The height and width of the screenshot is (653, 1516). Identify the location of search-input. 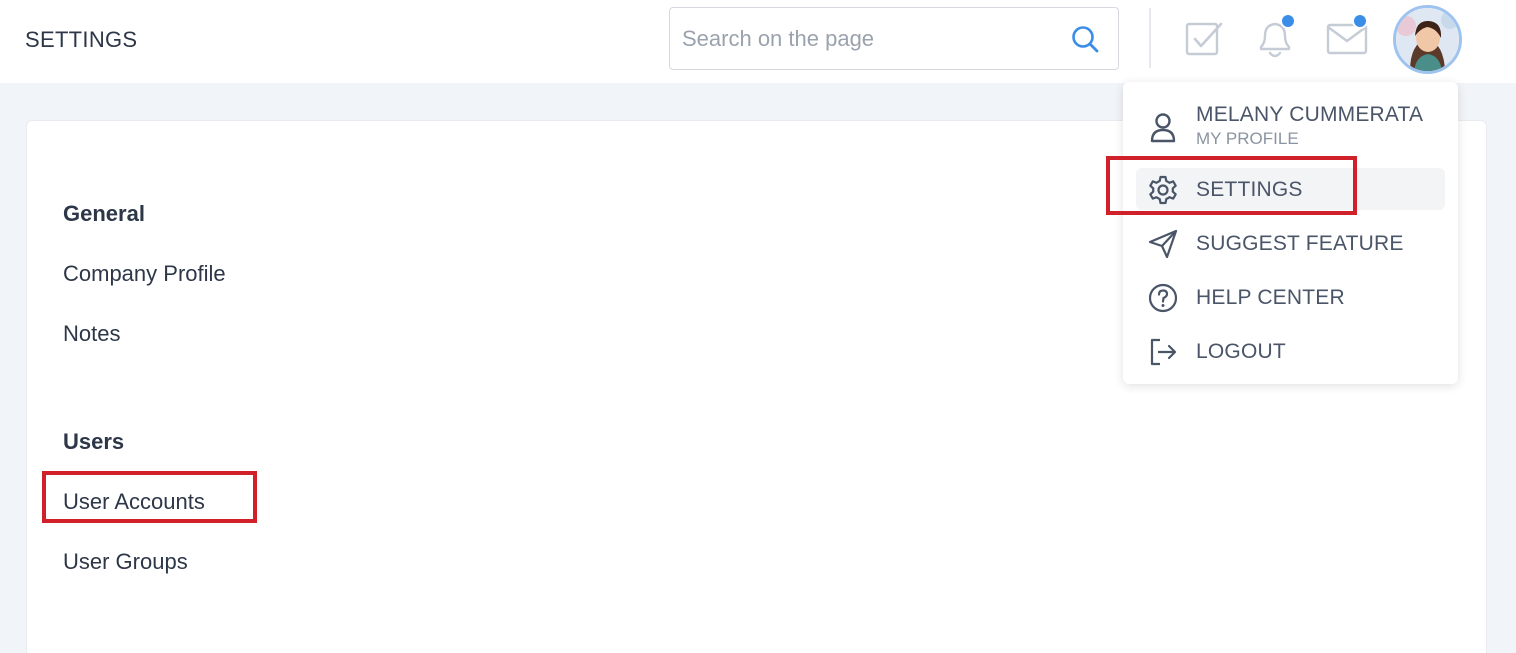
(867, 39).